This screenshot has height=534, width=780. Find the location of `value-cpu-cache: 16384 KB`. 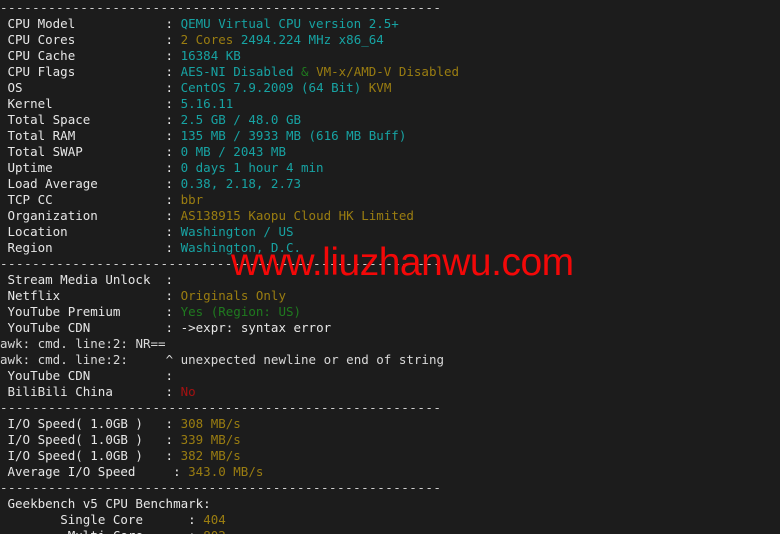

value-cpu-cache: 16384 KB is located at coordinates (210, 55).